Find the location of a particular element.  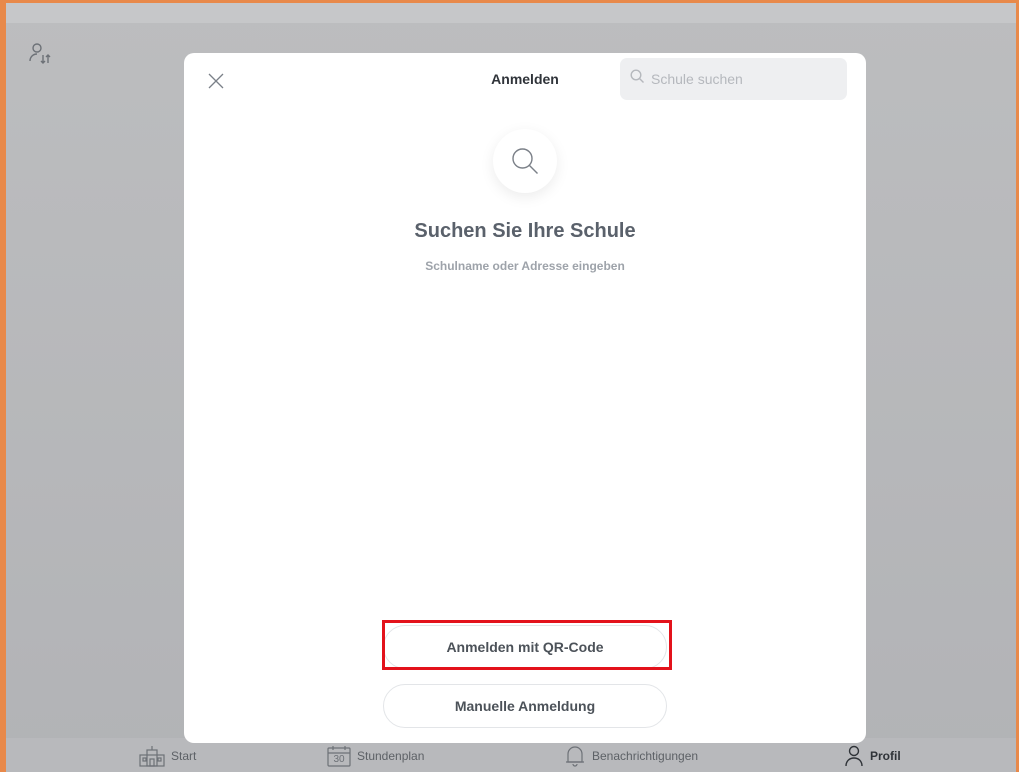

manual-login-button: Manuelle Anmeldung is located at coordinates (525, 706).